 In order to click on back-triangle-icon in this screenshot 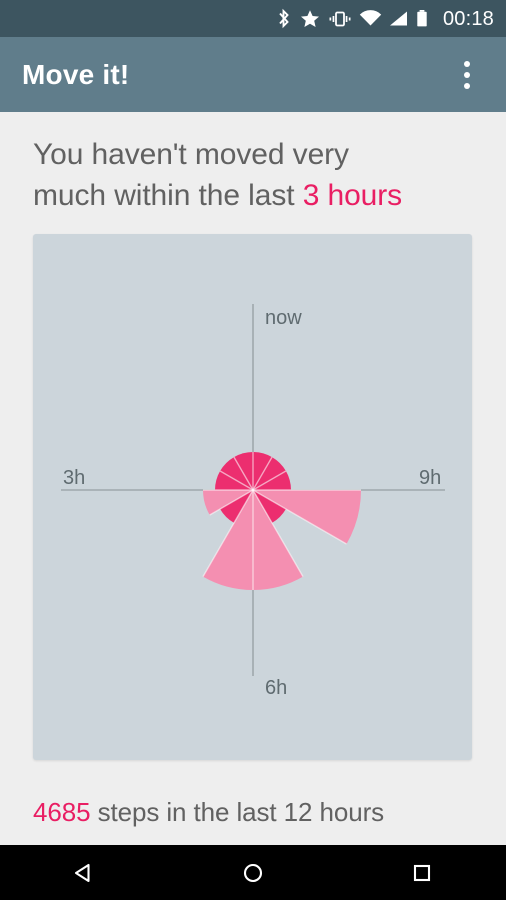, I will do `click(82, 872)`.